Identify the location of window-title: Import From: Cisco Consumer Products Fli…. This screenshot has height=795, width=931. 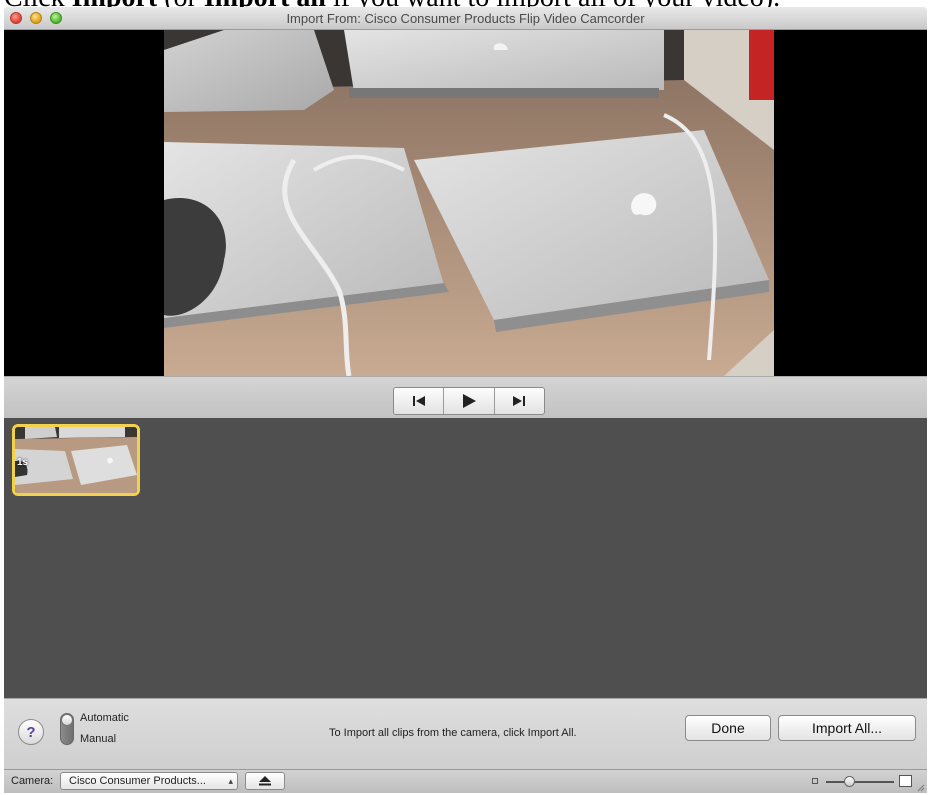
(465, 18).